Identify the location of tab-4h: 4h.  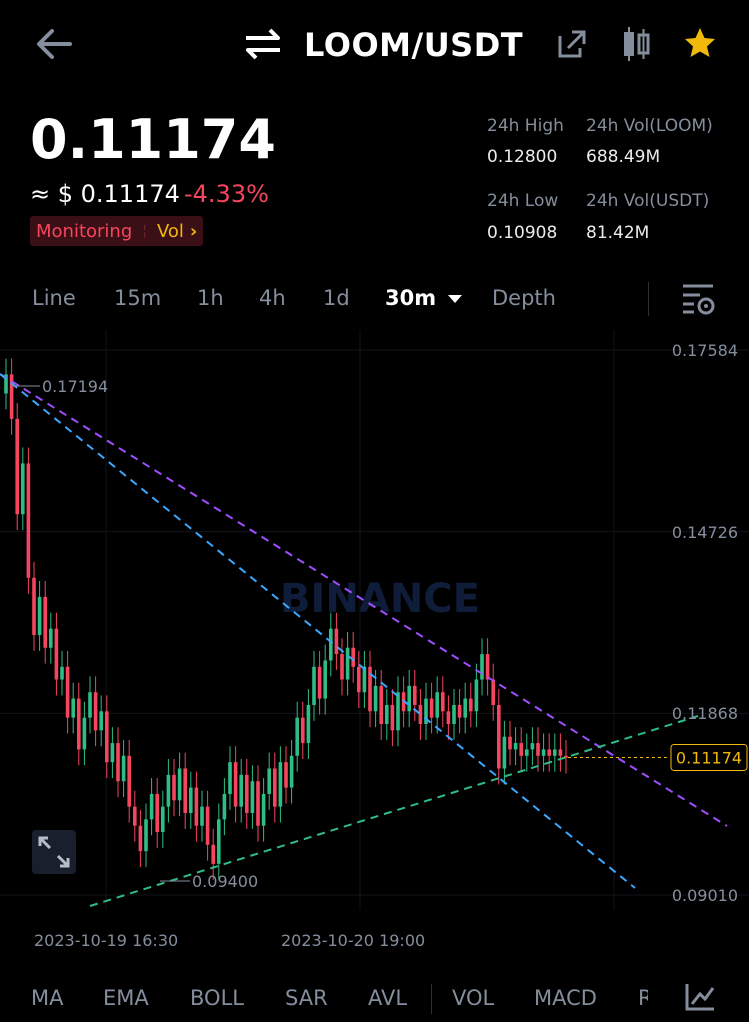
(272, 298).